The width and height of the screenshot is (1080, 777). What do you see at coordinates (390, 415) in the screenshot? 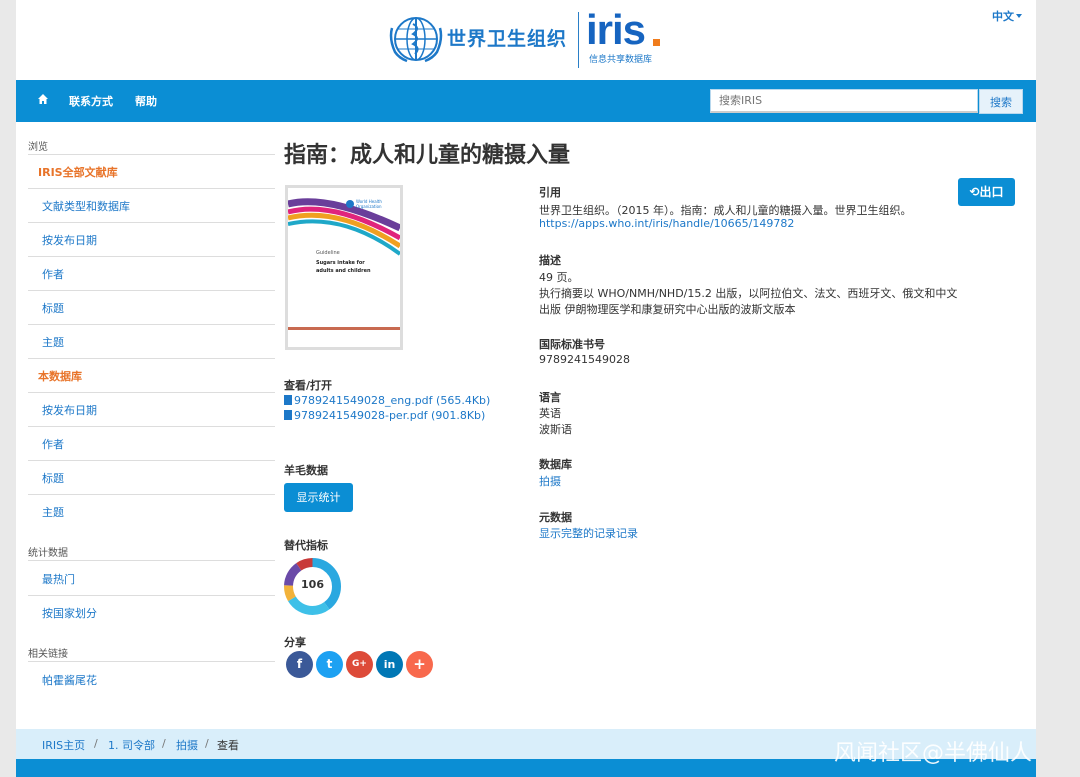
I see `file-link-per-text: 9789241549028-per.pdf (901.8Kb)` at bounding box center [390, 415].